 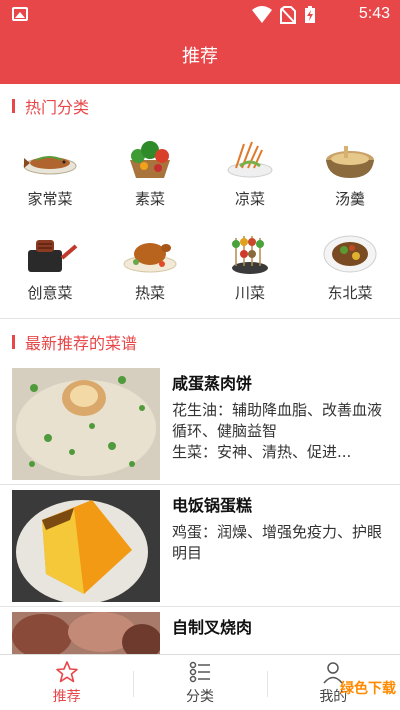 I want to click on recipe-name: 咸蛋蒸肉饼, so click(x=212, y=383).